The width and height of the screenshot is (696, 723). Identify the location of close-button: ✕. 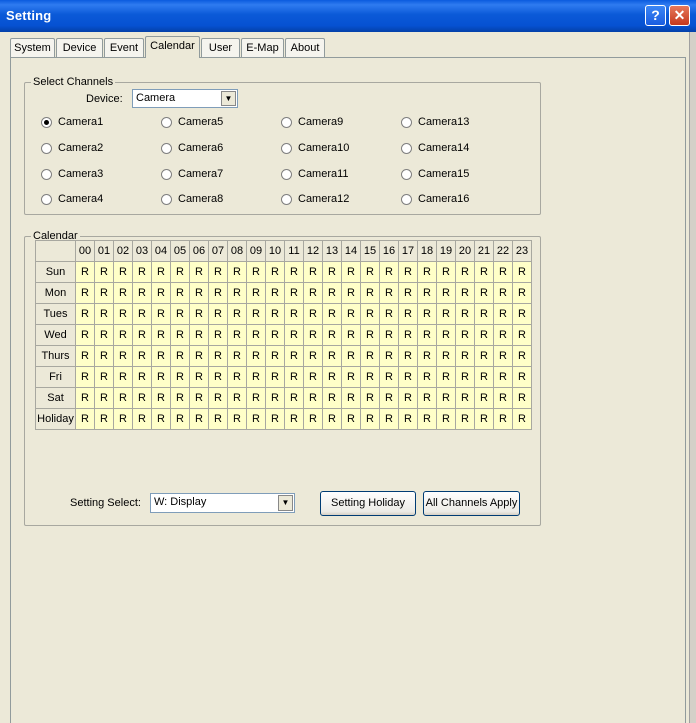
(679, 15).